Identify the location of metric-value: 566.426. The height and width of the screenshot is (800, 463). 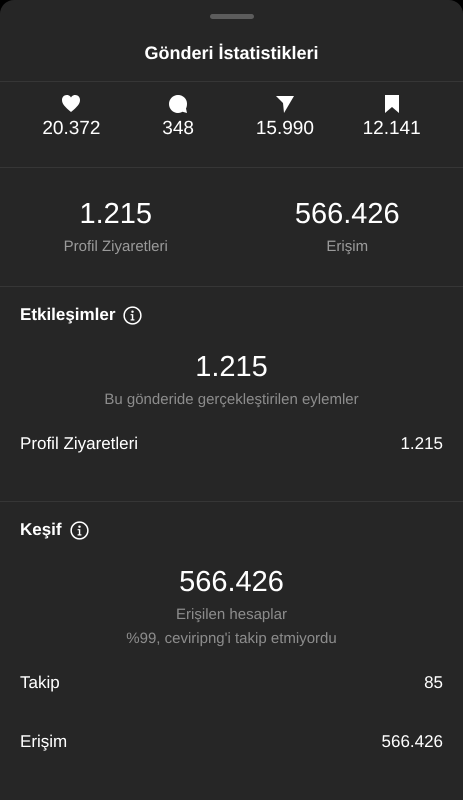
(347, 214).